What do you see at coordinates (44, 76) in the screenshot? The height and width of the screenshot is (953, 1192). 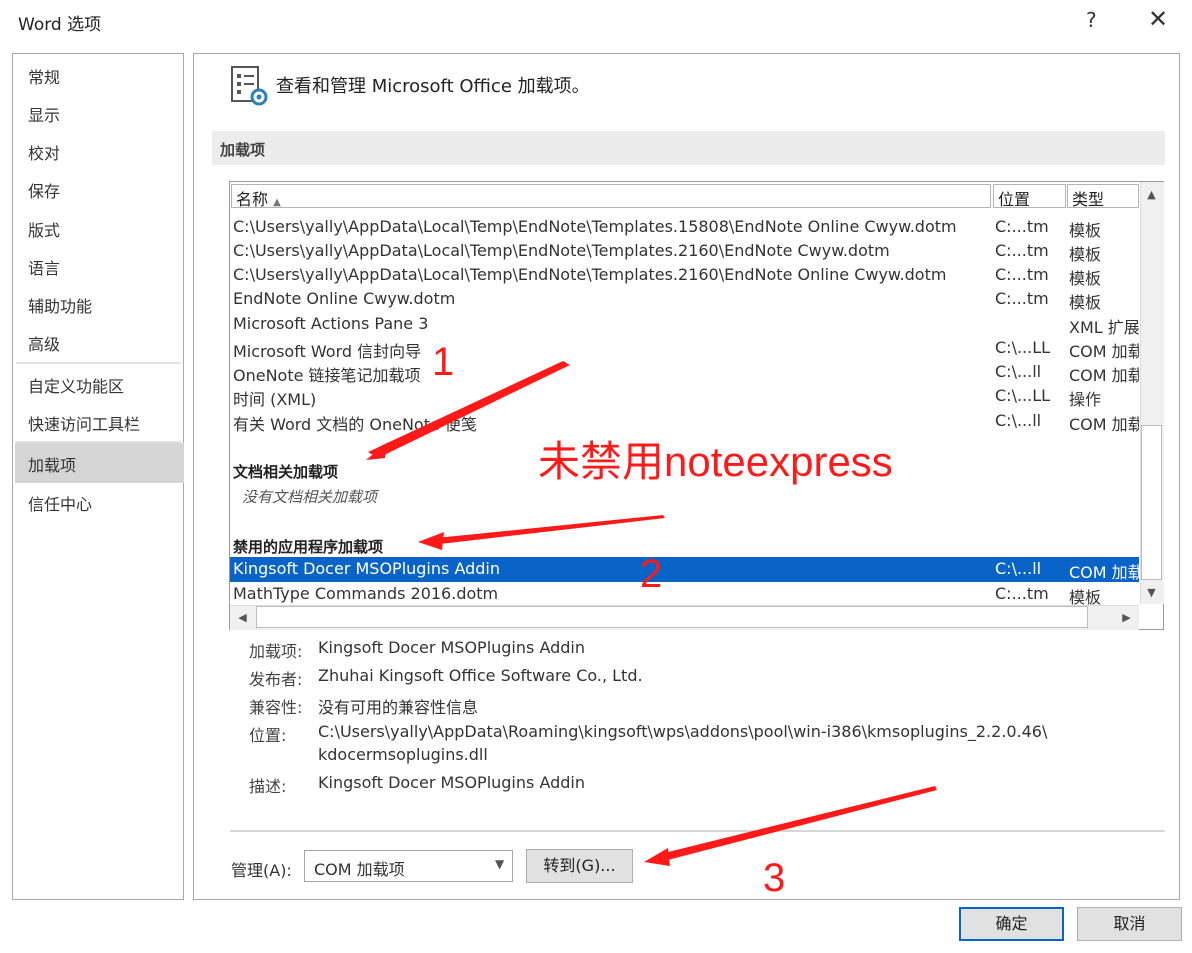 I see `nav-item-general: 常规` at bounding box center [44, 76].